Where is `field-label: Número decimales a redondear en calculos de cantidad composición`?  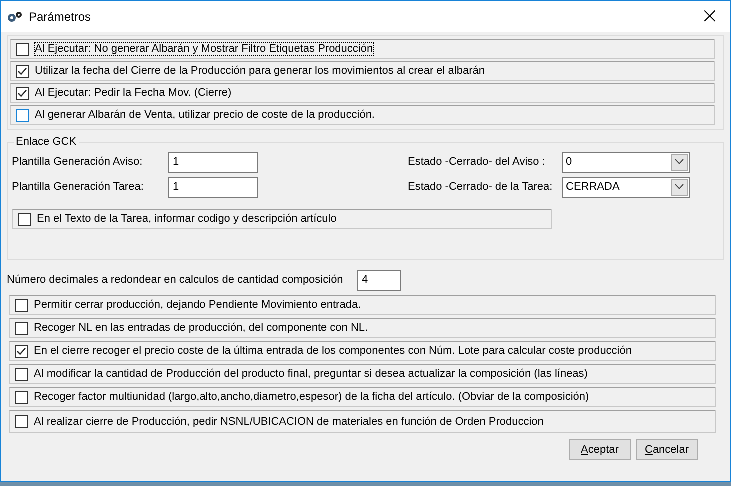
field-label: Número decimales a redondear en calculos de cantidad composición is located at coordinates (175, 280).